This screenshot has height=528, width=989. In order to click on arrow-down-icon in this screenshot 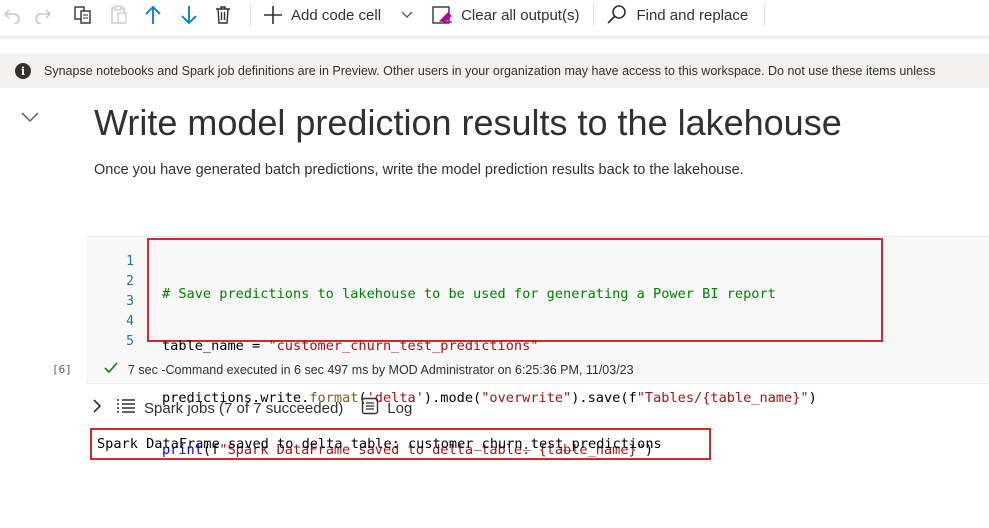, I will do `click(189, 15)`.